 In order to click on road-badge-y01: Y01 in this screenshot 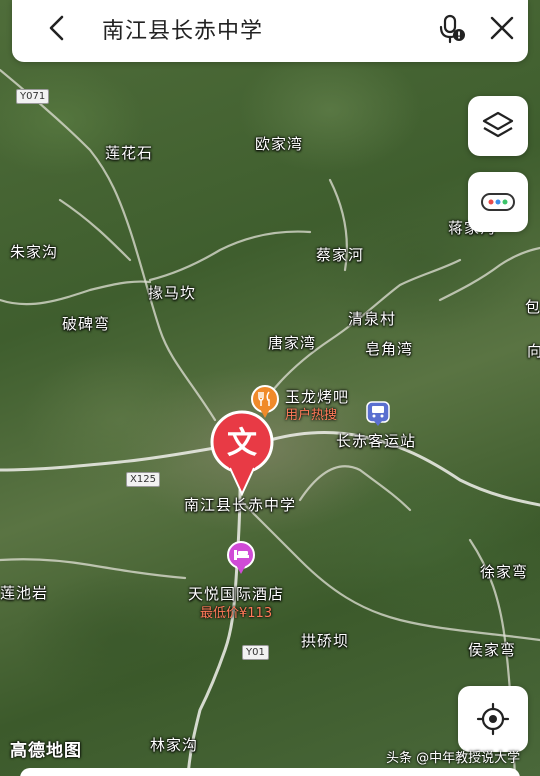, I will do `click(255, 652)`.